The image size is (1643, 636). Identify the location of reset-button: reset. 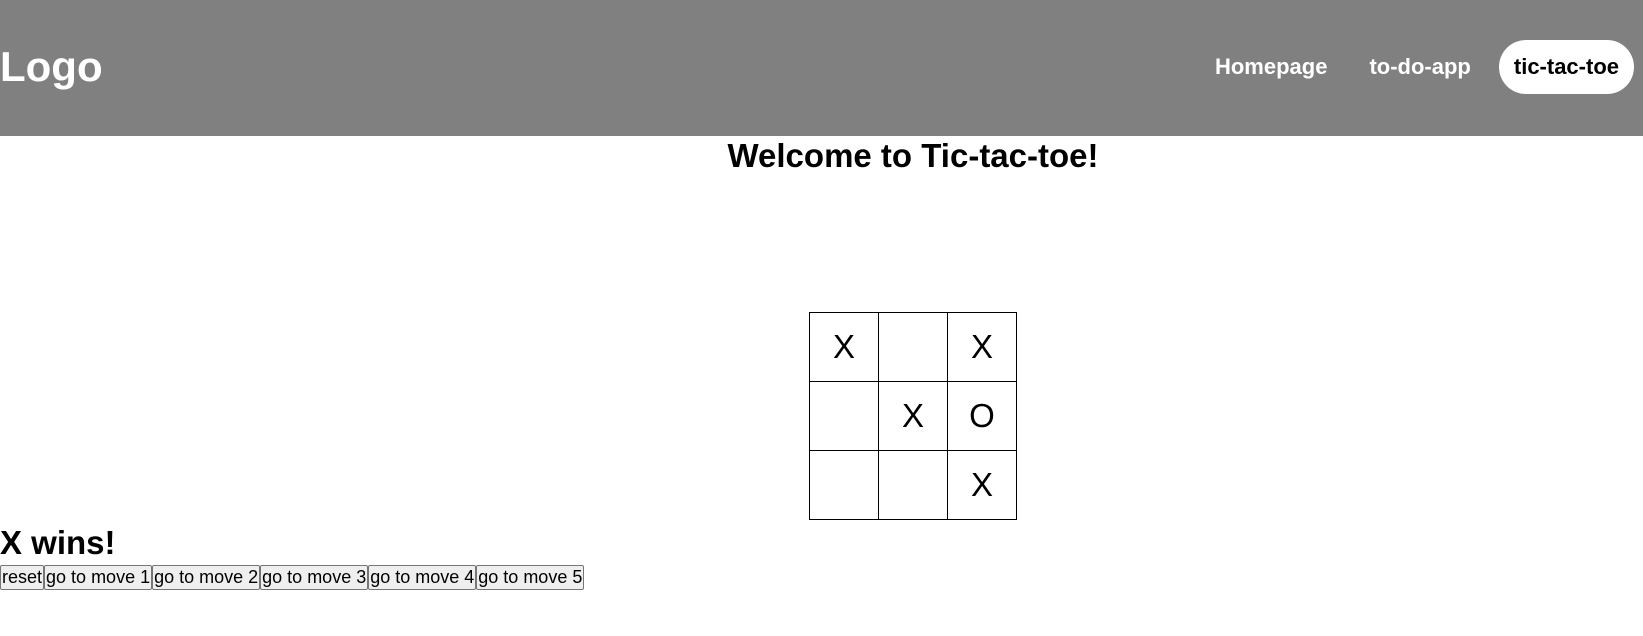
(22, 577).